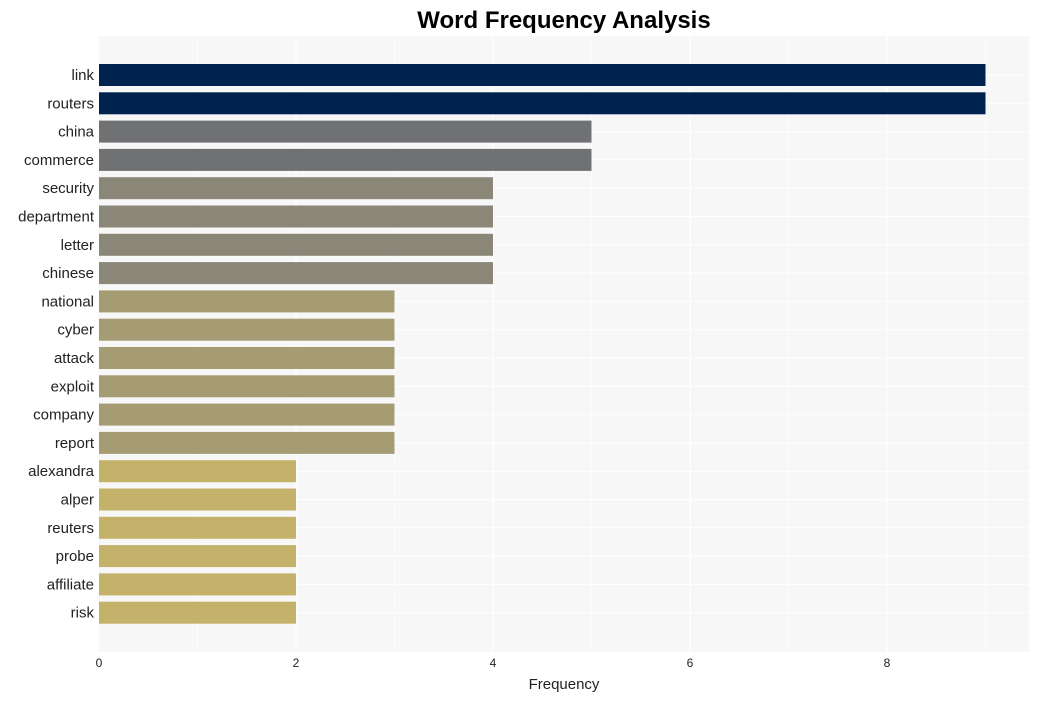 The image size is (1039, 701). Describe the element at coordinates (77, 500) in the screenshot. I see `y-label-alper: alper` at that location.